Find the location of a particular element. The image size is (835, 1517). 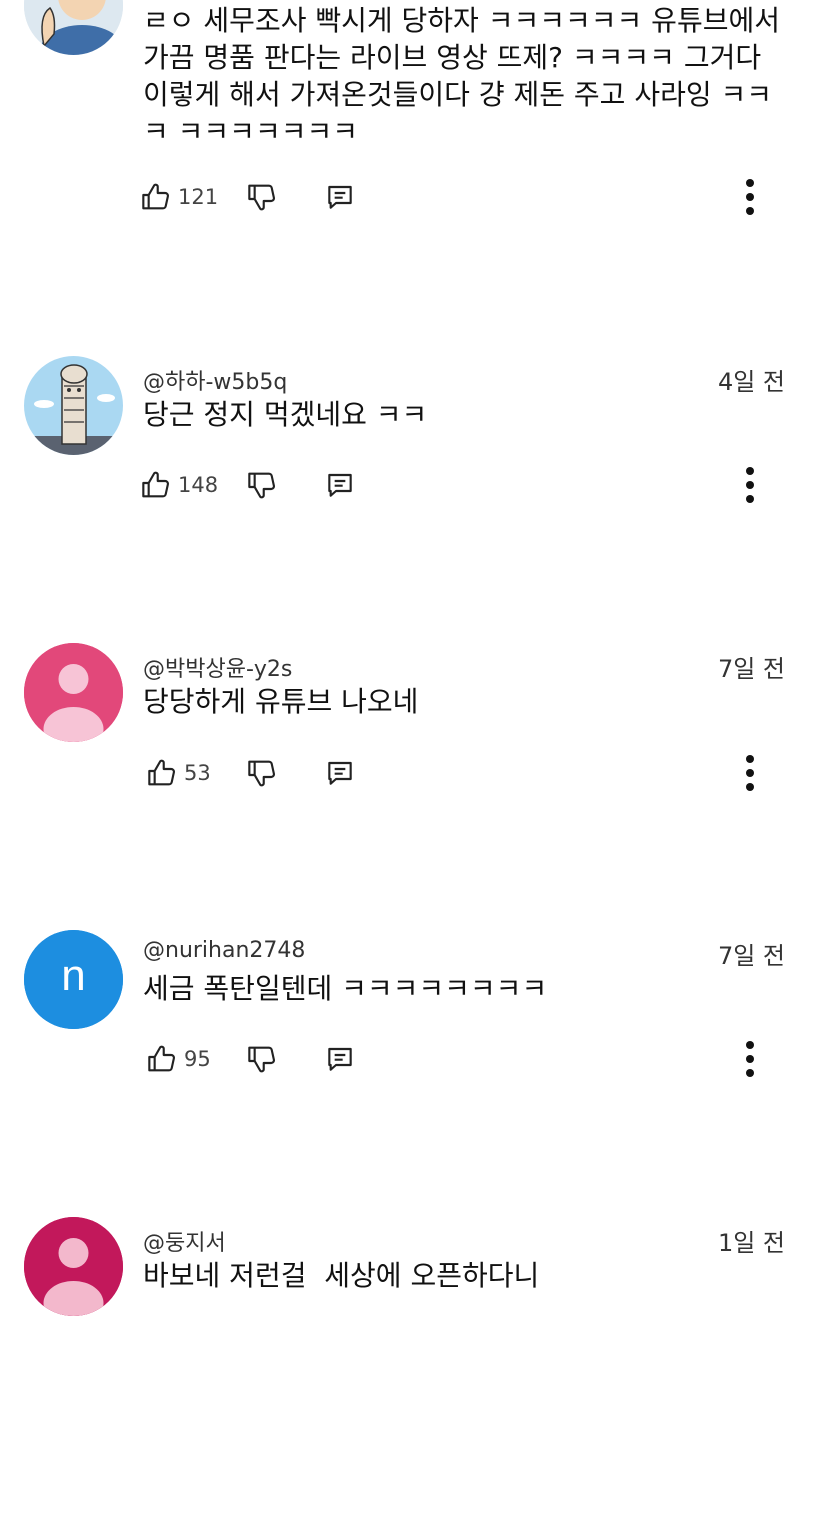

comment-author: @nurihan2748 is located at coordinates (224, 950).